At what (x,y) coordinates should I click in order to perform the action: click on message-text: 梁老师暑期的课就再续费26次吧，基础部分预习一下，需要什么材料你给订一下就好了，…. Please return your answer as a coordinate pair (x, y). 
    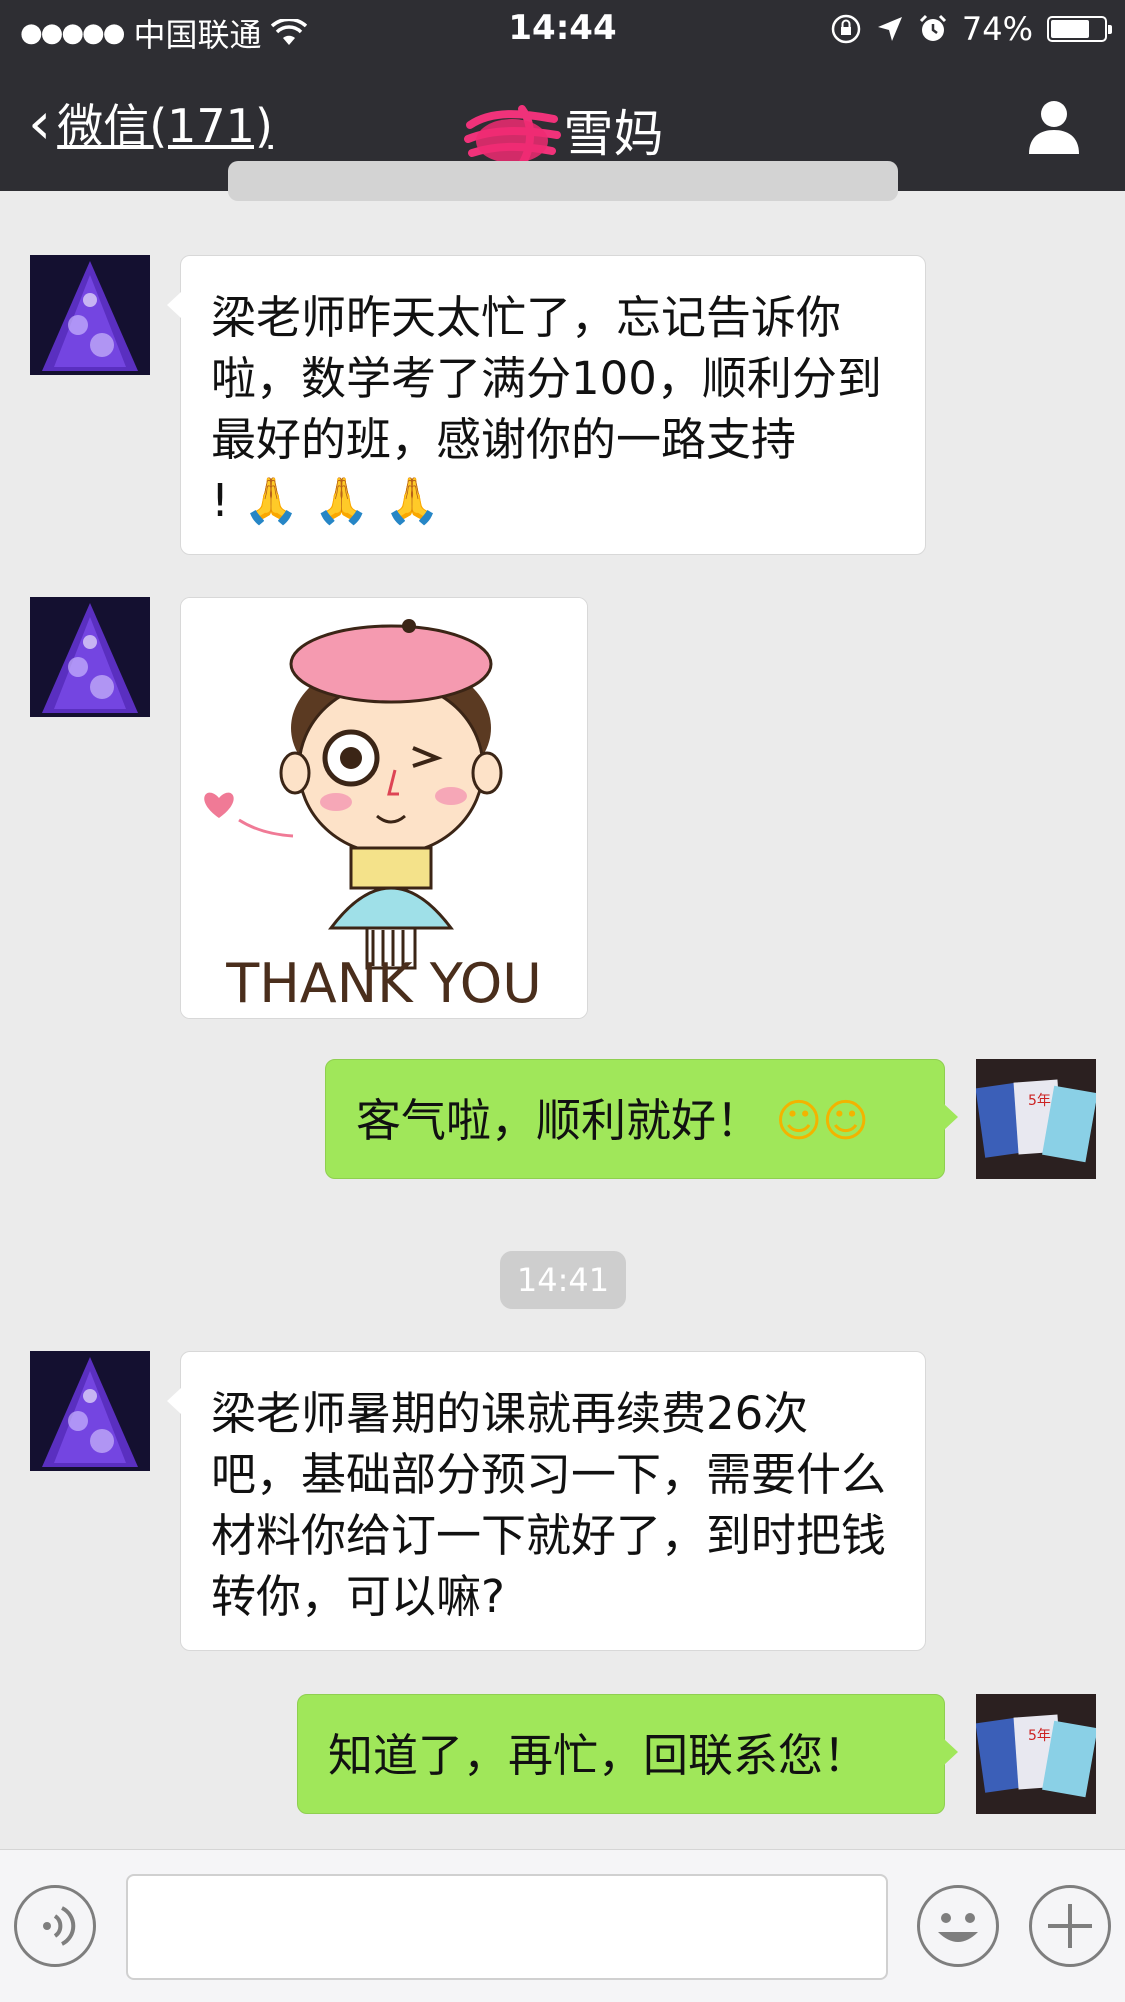
    Looking at the image, I should click on (549, 1505).